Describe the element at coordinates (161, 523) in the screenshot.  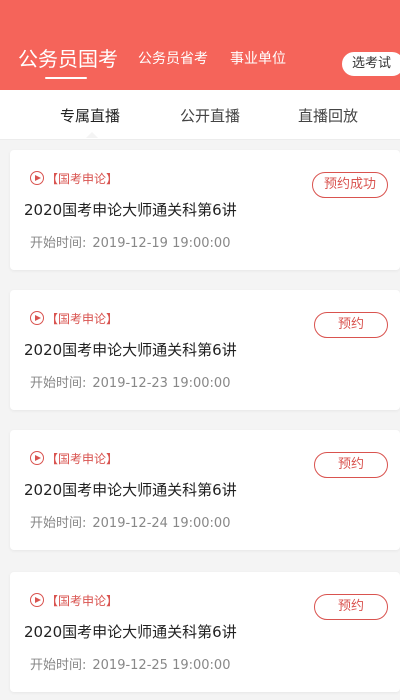
I see `start-time-value: 2019-12-24 19:00:00` at that location.